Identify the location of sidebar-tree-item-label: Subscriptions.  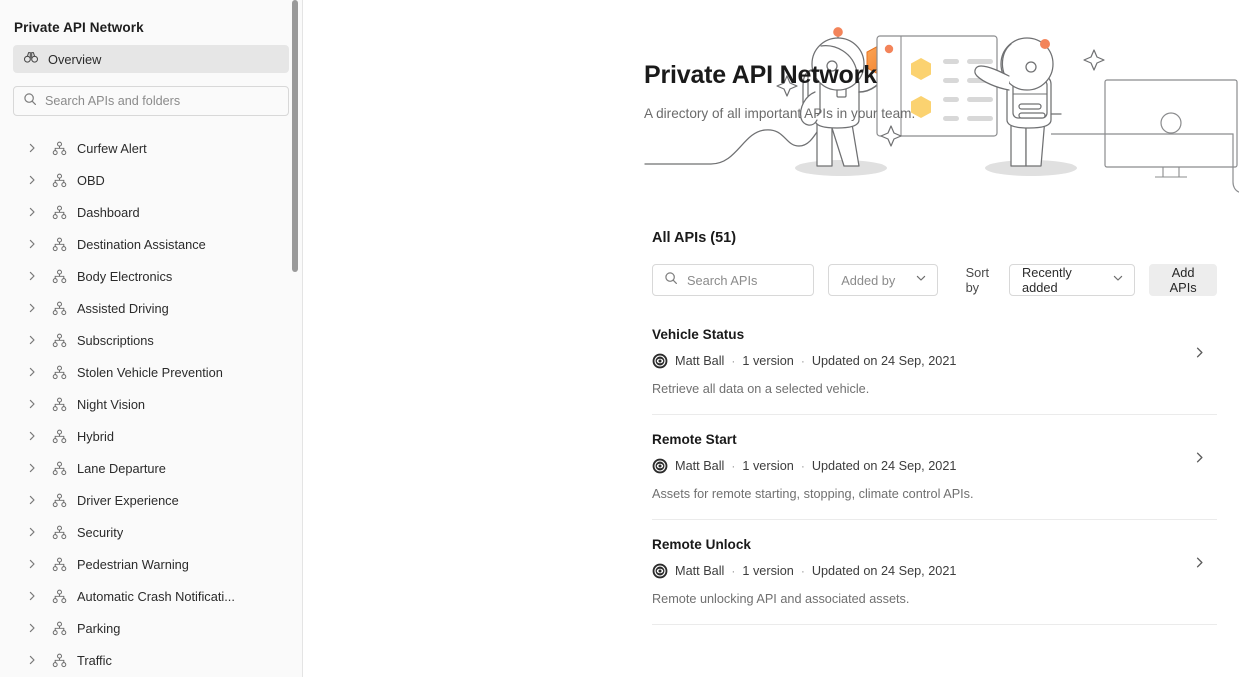
(115, 340).